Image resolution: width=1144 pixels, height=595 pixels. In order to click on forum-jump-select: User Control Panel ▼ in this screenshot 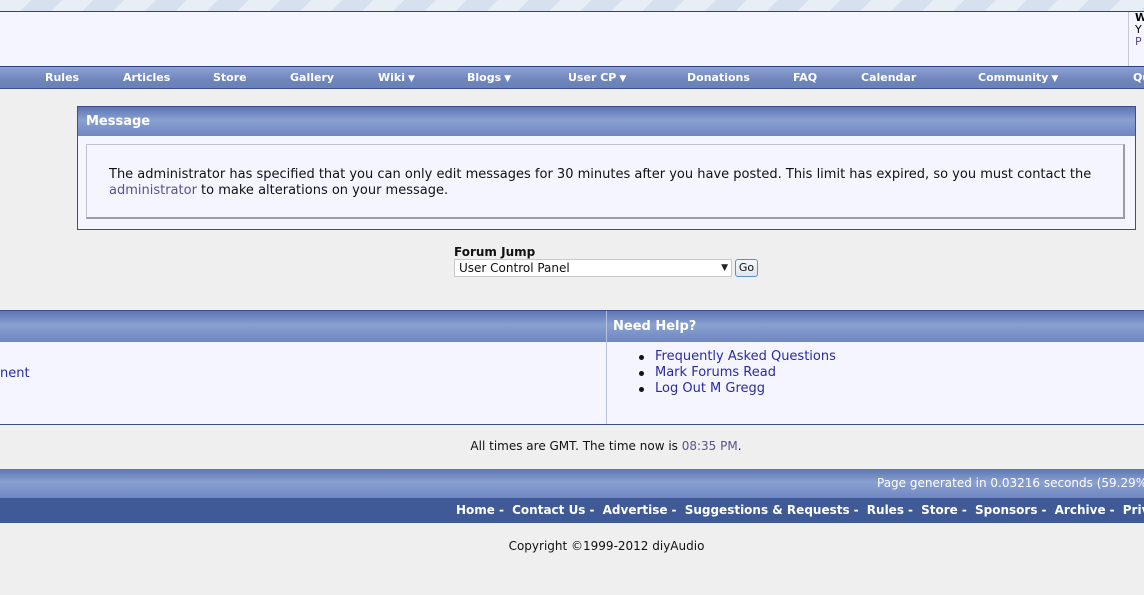, I will do `click(593, 268)`.